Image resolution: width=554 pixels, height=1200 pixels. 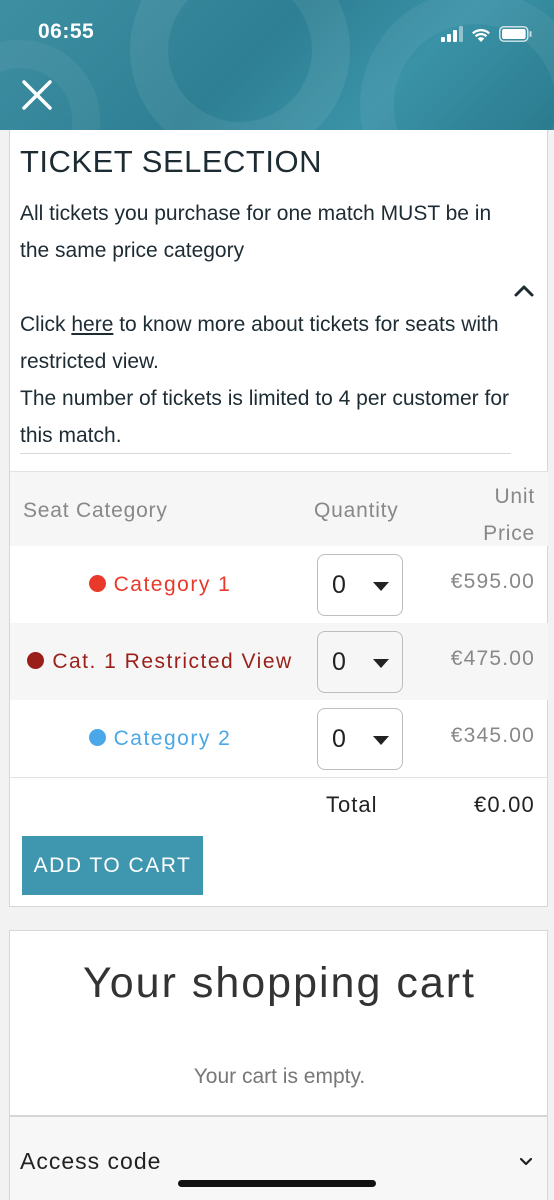 What do you see at coordinates (265, 453) in the screenshot?
I see `divider` at bounding box center [265, 453].